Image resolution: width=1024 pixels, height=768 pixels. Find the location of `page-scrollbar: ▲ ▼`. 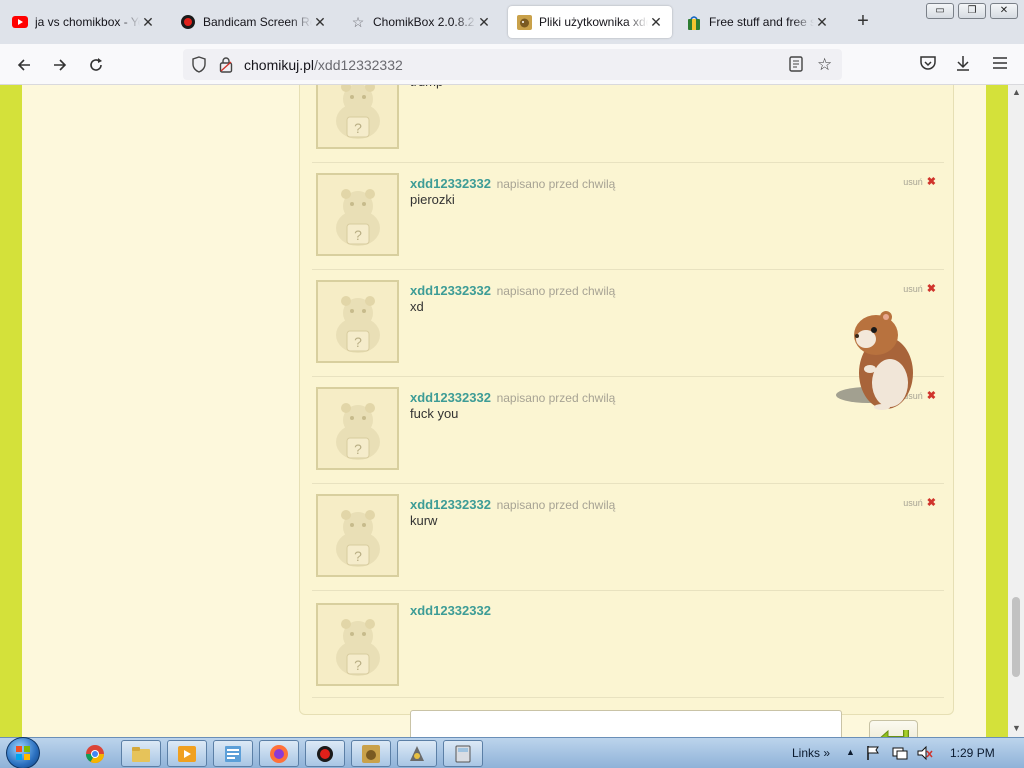

page-scrollbar: ▲ ▼ is located at coordinates (1016, 411).